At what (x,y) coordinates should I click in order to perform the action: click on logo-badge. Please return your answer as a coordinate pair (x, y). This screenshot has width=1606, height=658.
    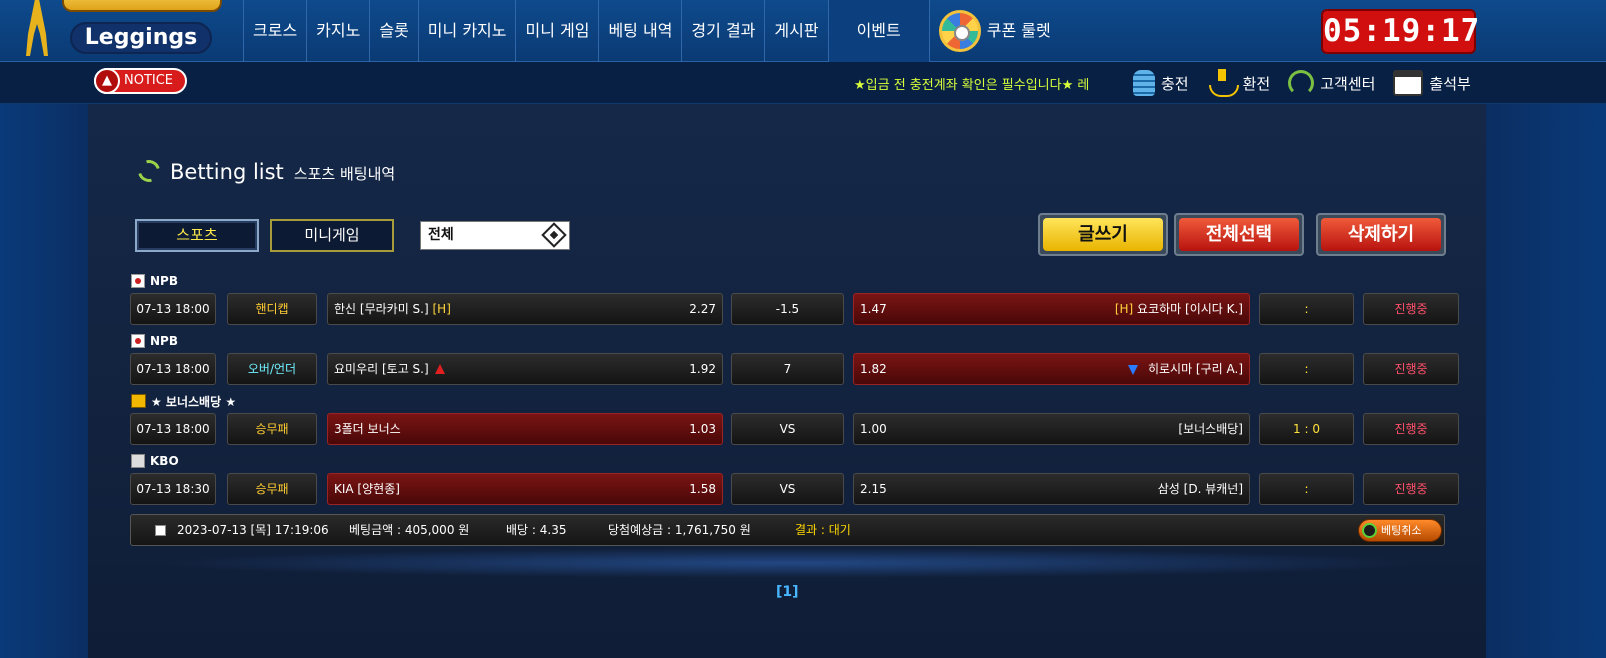
    Looking at the image, I should click on (142, 6).